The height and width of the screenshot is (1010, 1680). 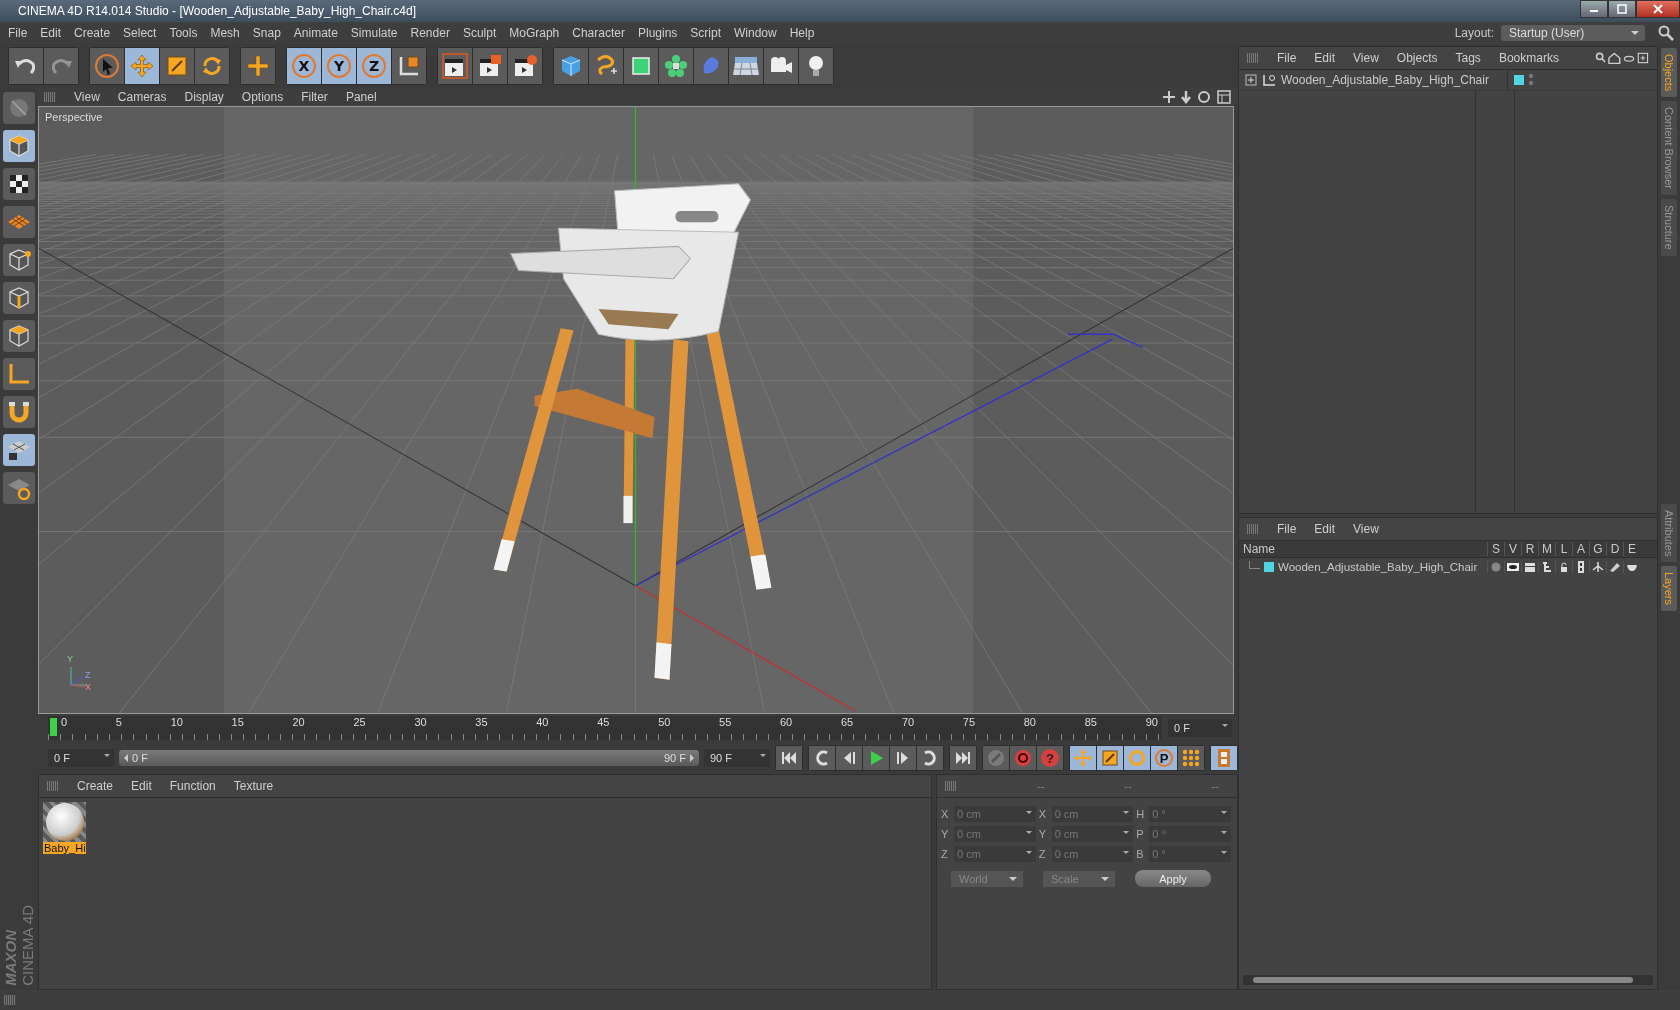 I want to click on autokey-button, so click(x=1023, y=758).